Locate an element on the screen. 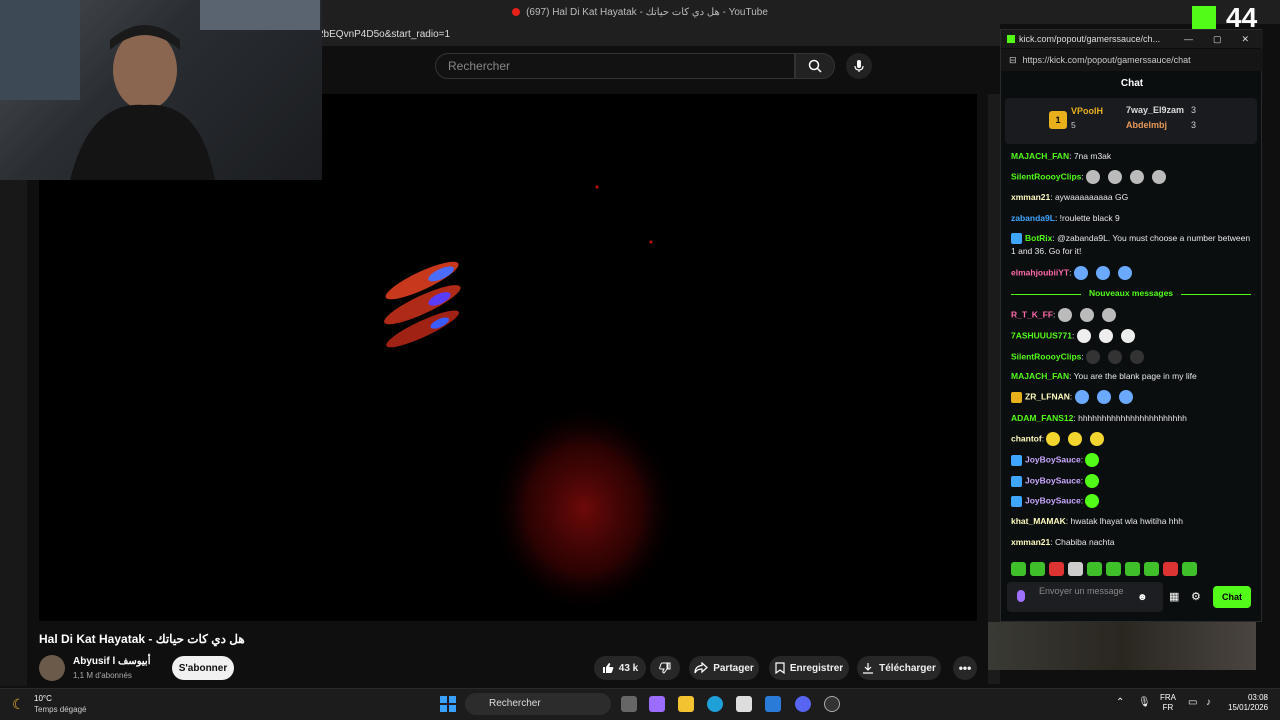 This screenshot has height=720, width=1280. chat-text: hwatak lhayat wla hwitiha hhh is located at coordinates (1126, 521).